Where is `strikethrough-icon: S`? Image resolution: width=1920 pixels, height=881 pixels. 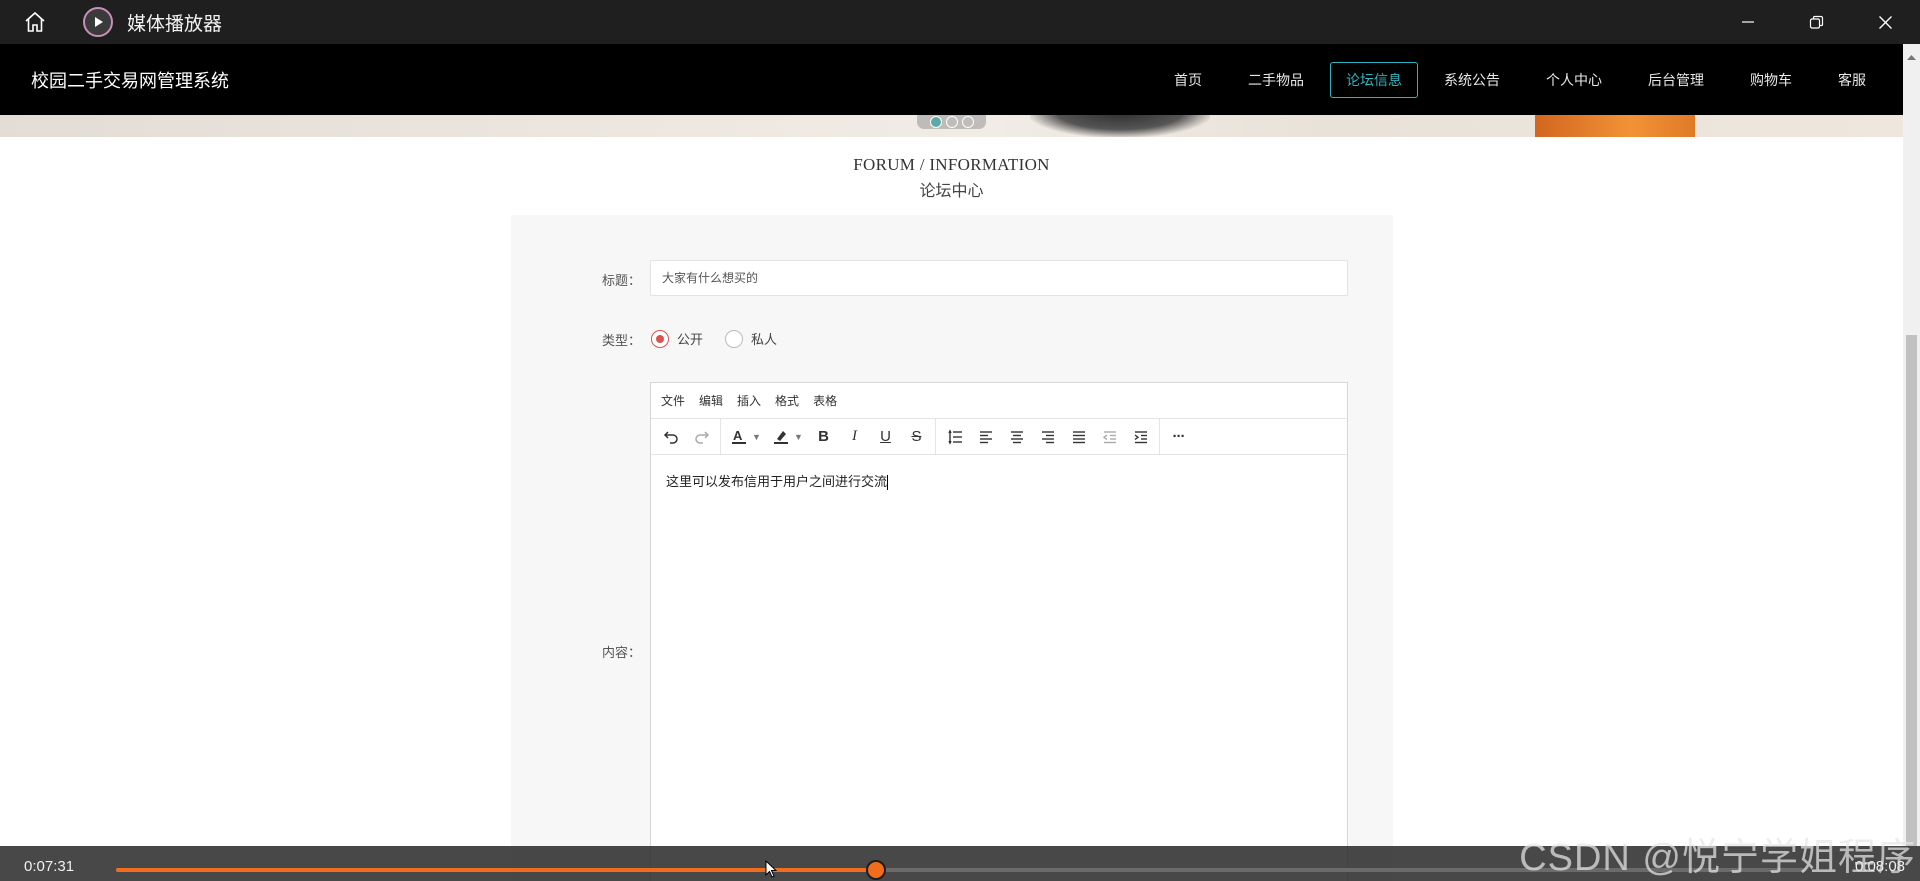
strikethrough-icon: S is located at coordinates (916, 437).